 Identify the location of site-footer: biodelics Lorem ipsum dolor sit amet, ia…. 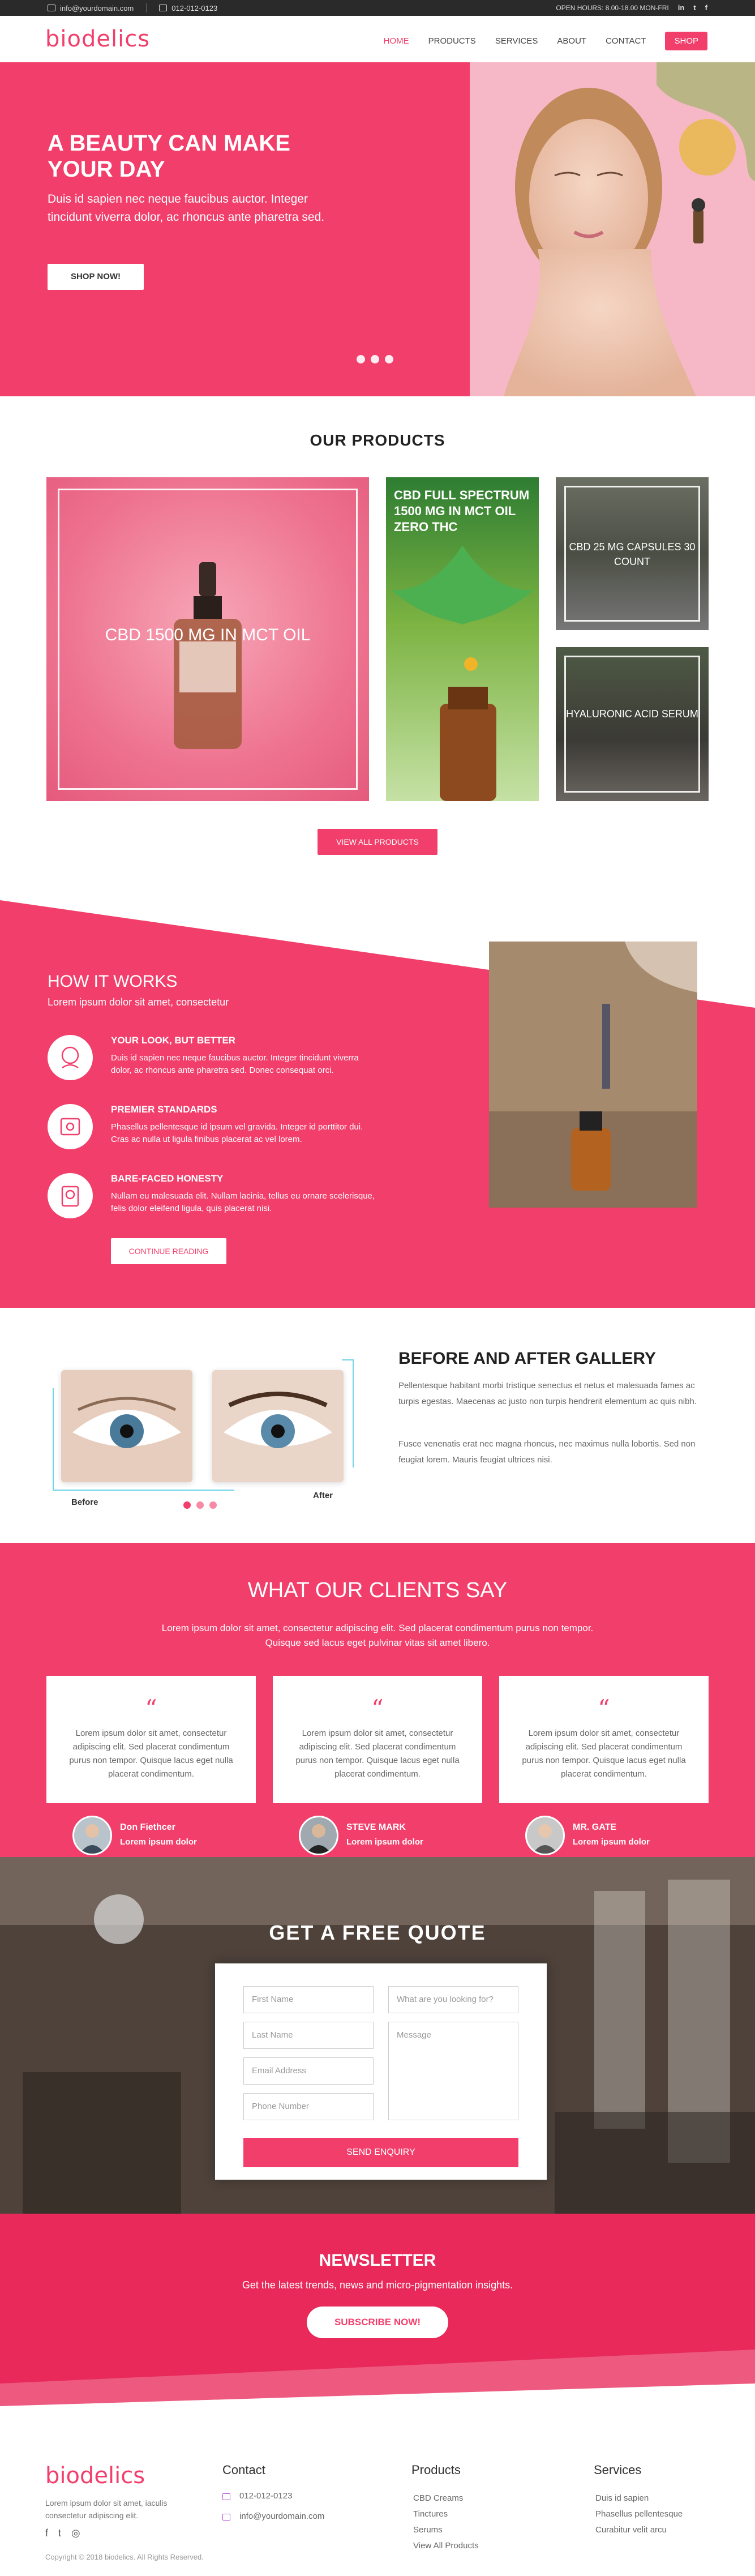
(377, 2500).